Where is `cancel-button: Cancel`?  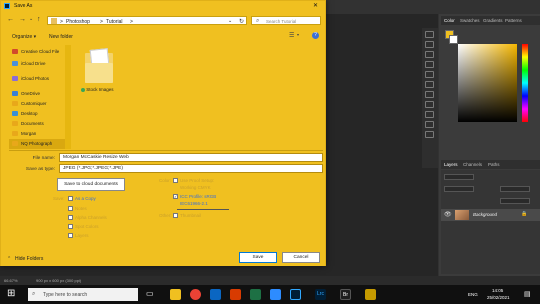 cancel-button: Cancel is located at coordinates (301, 257).